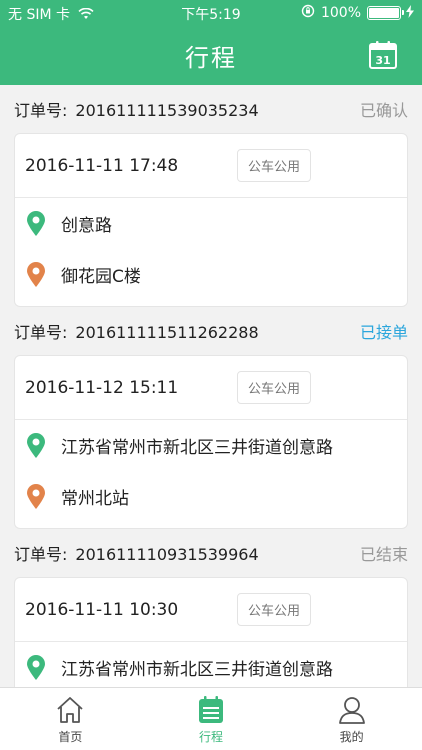 This screenshot has width=422, height=750. What do you see at coordinates (167, 554) in the screenshot?
I see `order-number-value: 2016111109315399​64` at bounding box center [167, 554].